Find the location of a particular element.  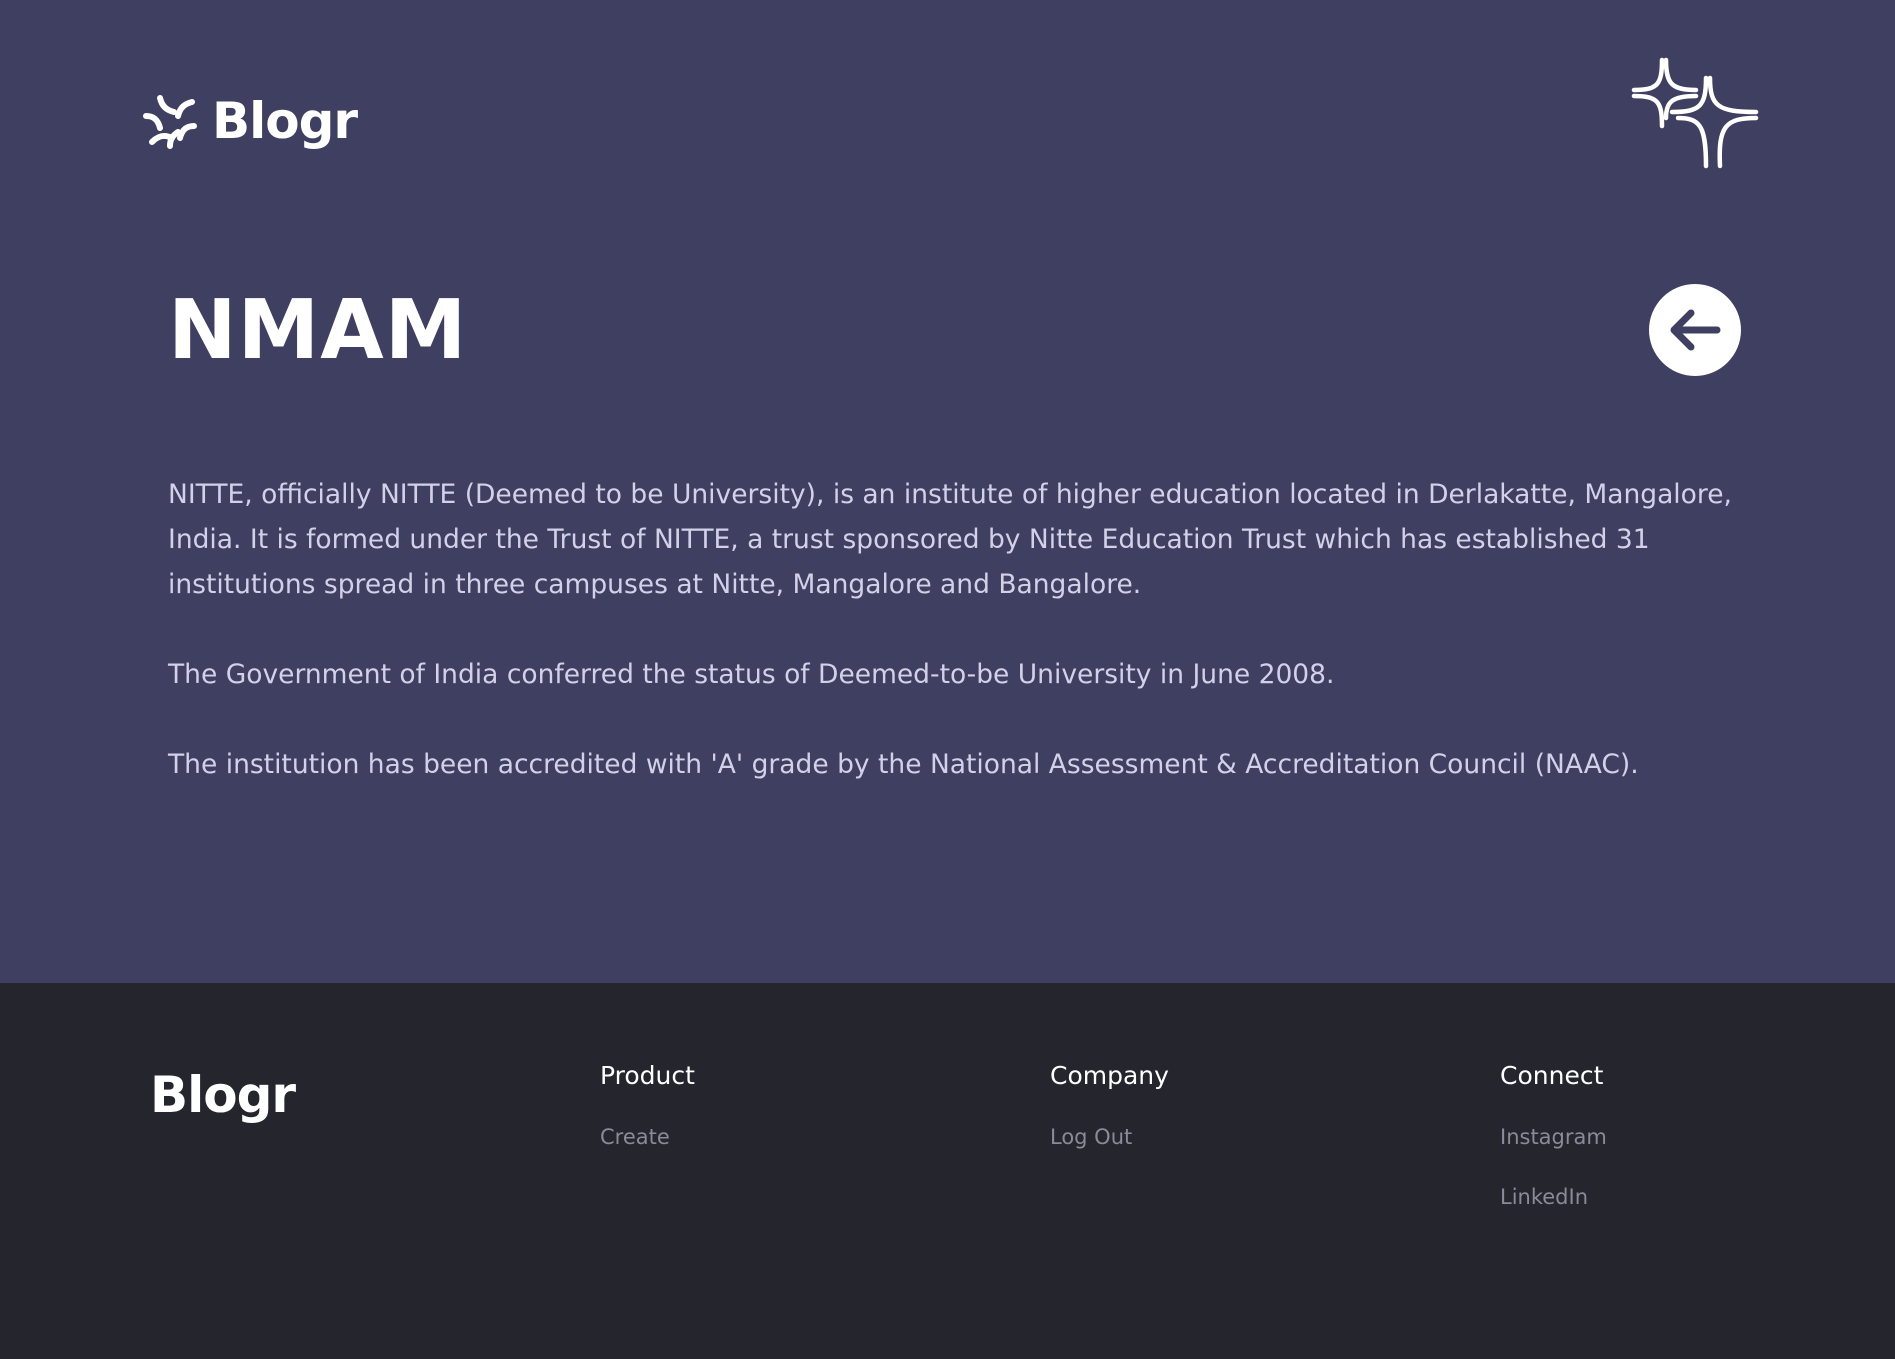

page-title: NMAM is located at coordinates (318, 330).